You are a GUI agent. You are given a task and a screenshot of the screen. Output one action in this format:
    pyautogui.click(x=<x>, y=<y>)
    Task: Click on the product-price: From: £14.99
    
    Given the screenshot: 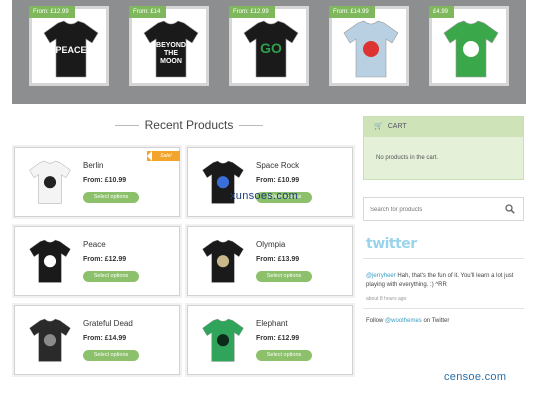 What is the action you would take?
    pyautogui.click(x=105, y=338)
    